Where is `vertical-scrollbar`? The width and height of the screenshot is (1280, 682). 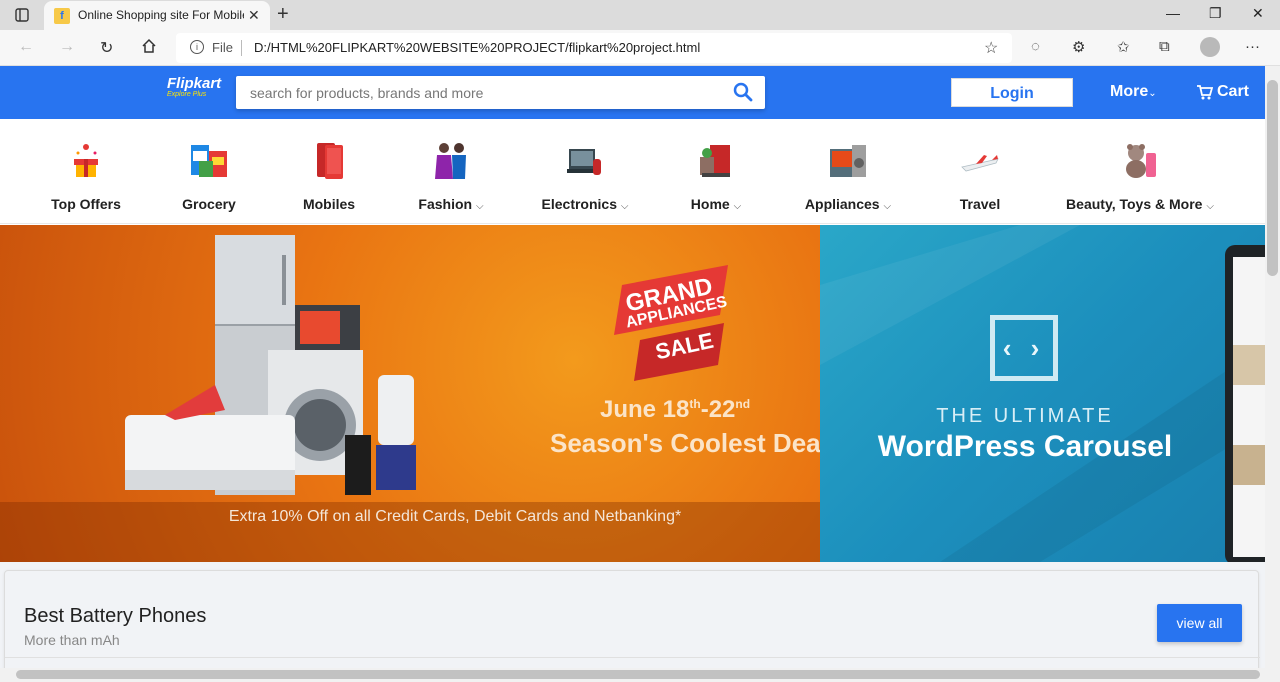 vertical-scrollbar is located at coordinates (1272, 367).